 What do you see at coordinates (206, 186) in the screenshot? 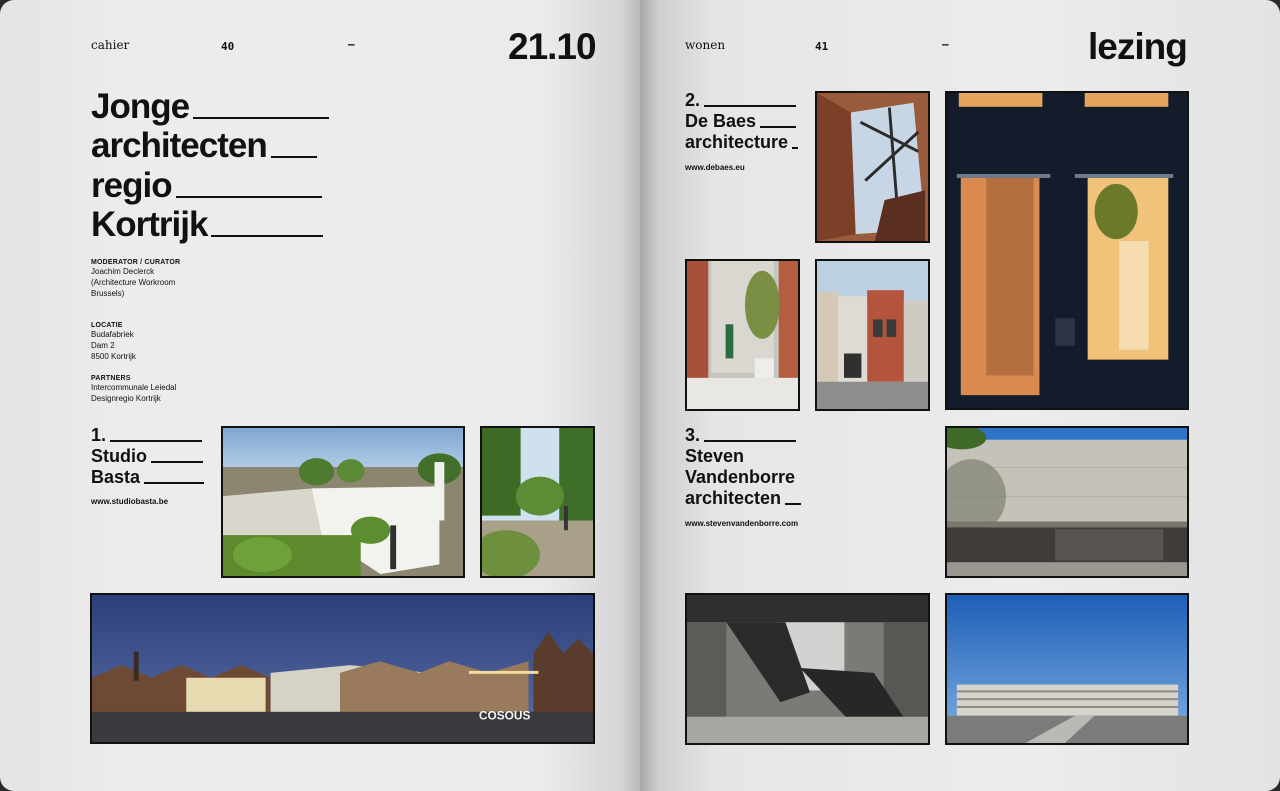
I see `title-line-3: regio` at bounding box center [206, 186].